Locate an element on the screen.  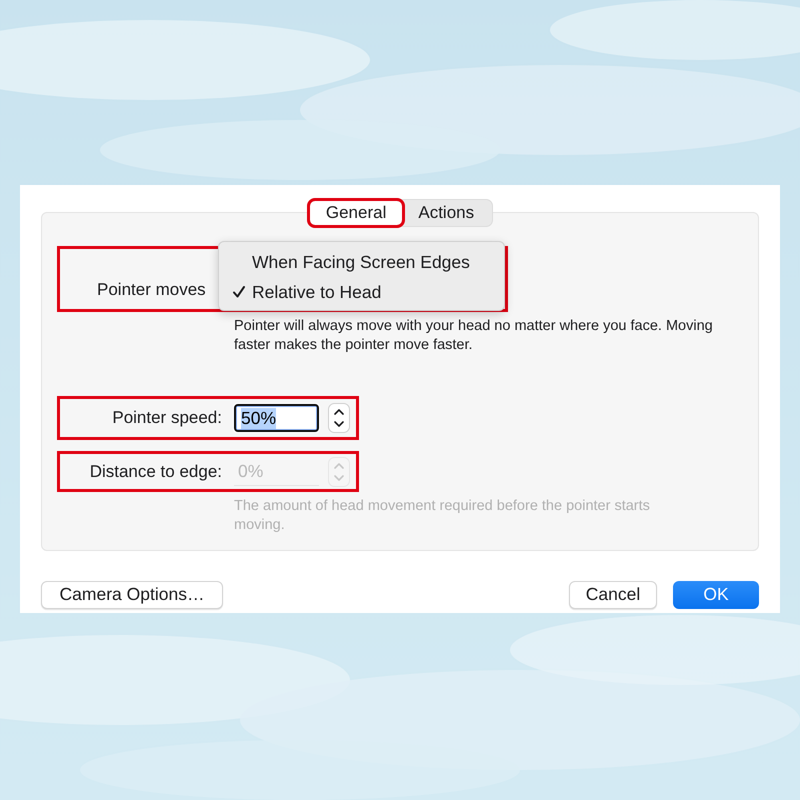
stepper-icon is located at coordinates (339, 418).